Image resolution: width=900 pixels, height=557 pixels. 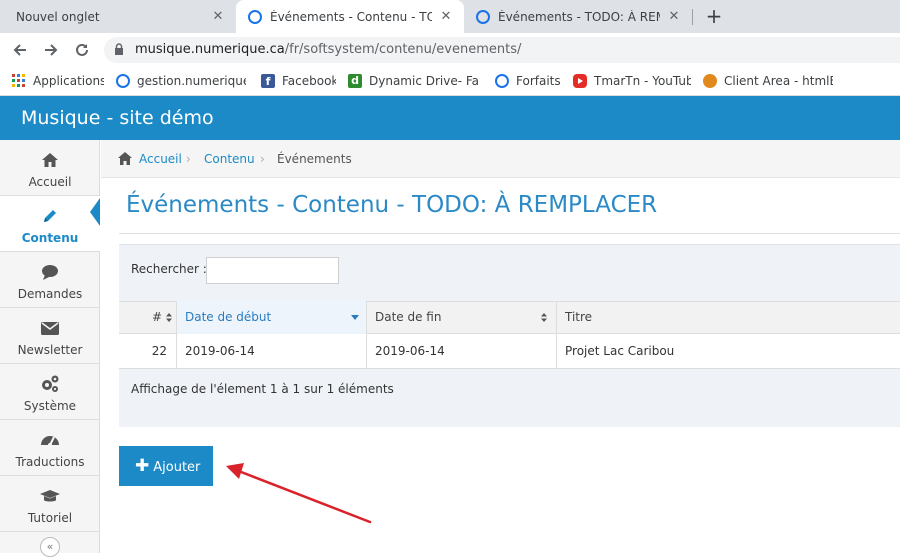 What do you see at coordinates (462, 317) in the screenshot?
I see `column-header-date-fin: Date de fin` at bounding box center [462, 317].